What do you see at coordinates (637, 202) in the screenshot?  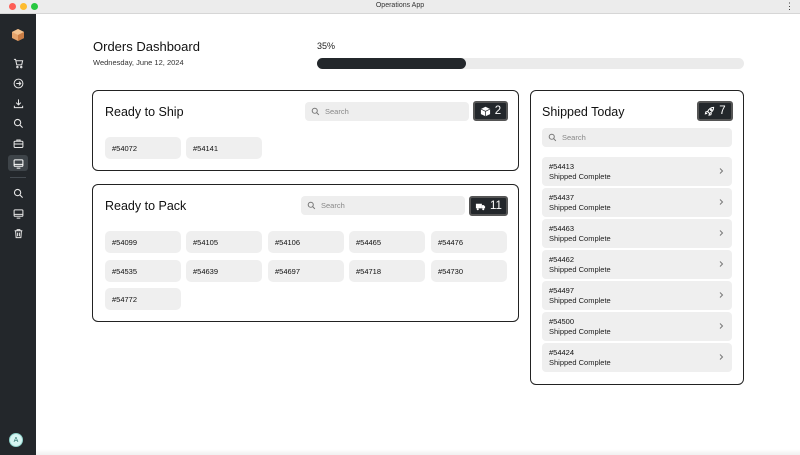 I see `shipped-list-item: #54437 Shipped Complete` at bounding box center [637, 202].